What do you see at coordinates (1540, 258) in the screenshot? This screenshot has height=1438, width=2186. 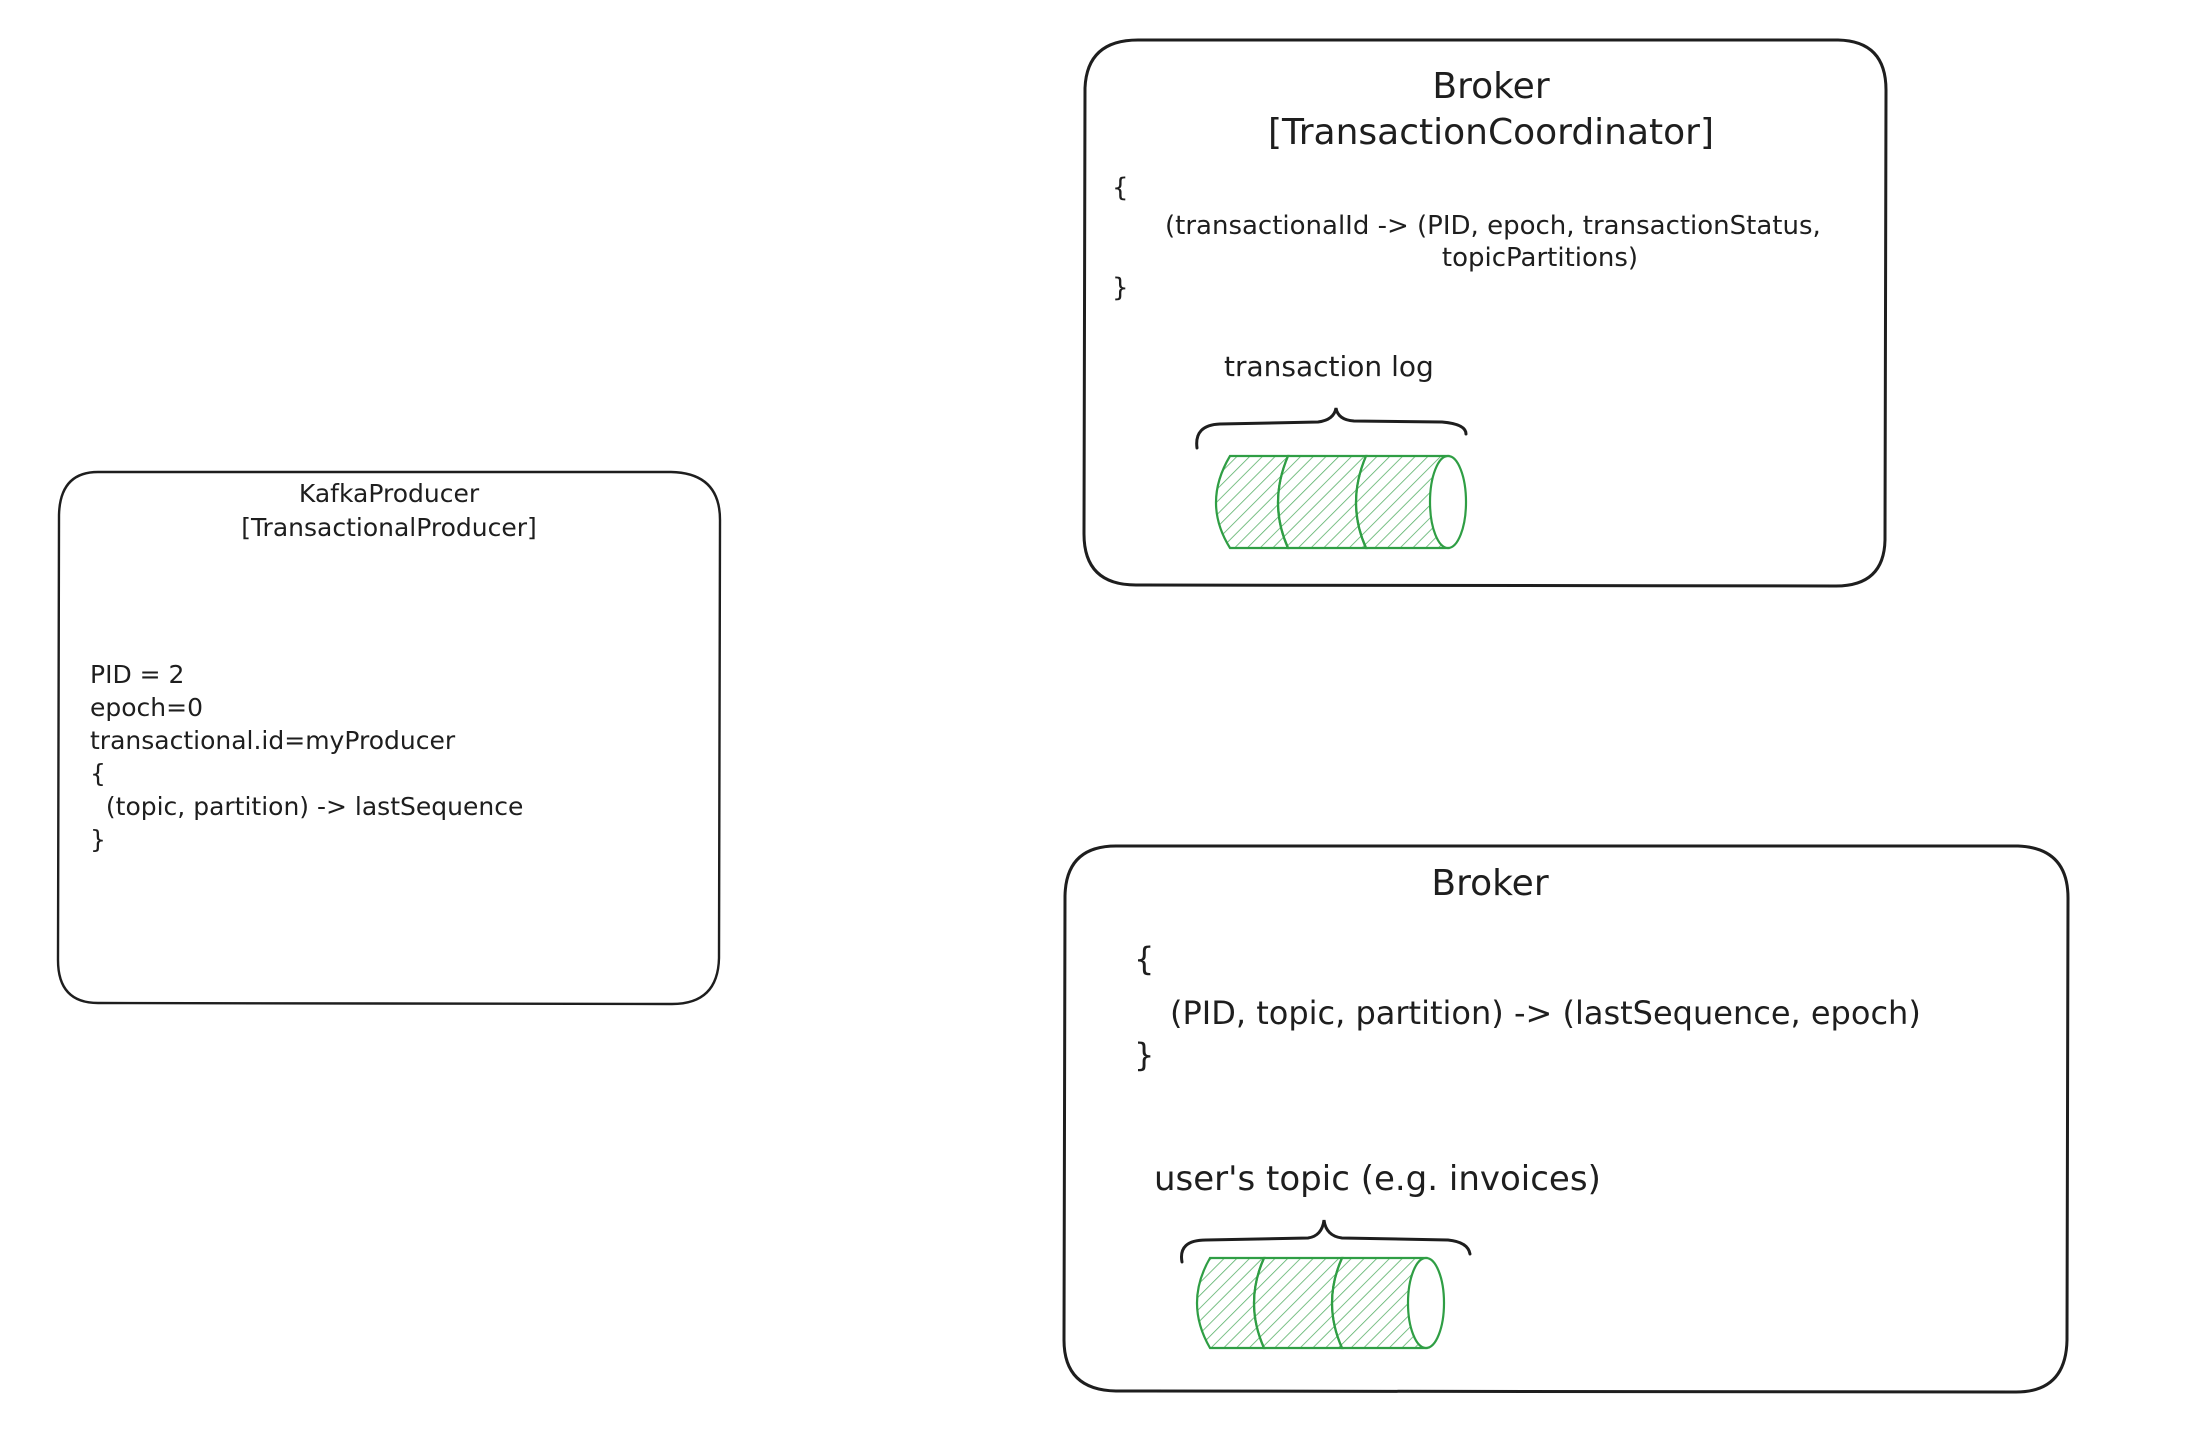 I see `coordinator-state-line-2: topicPartitions)` at bounding box center [1540, 258].